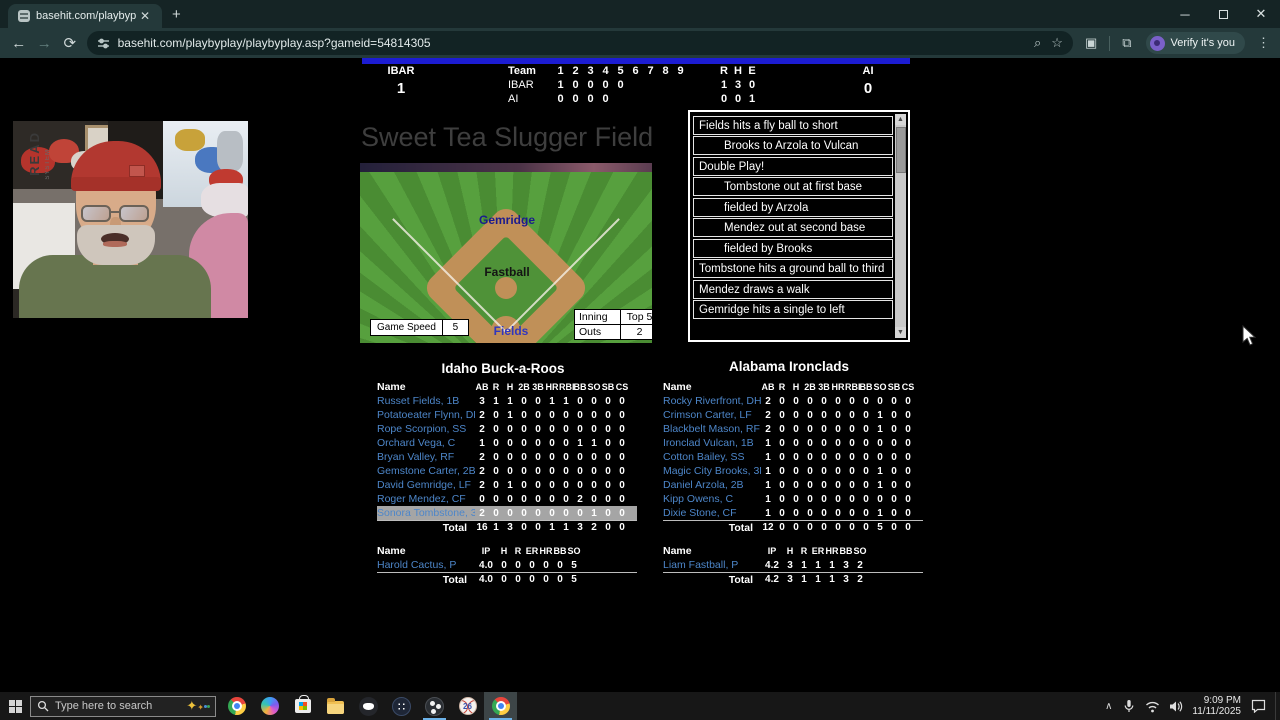  I want to click on player-name-link: Kipp Owens, C, so click(712, 499).